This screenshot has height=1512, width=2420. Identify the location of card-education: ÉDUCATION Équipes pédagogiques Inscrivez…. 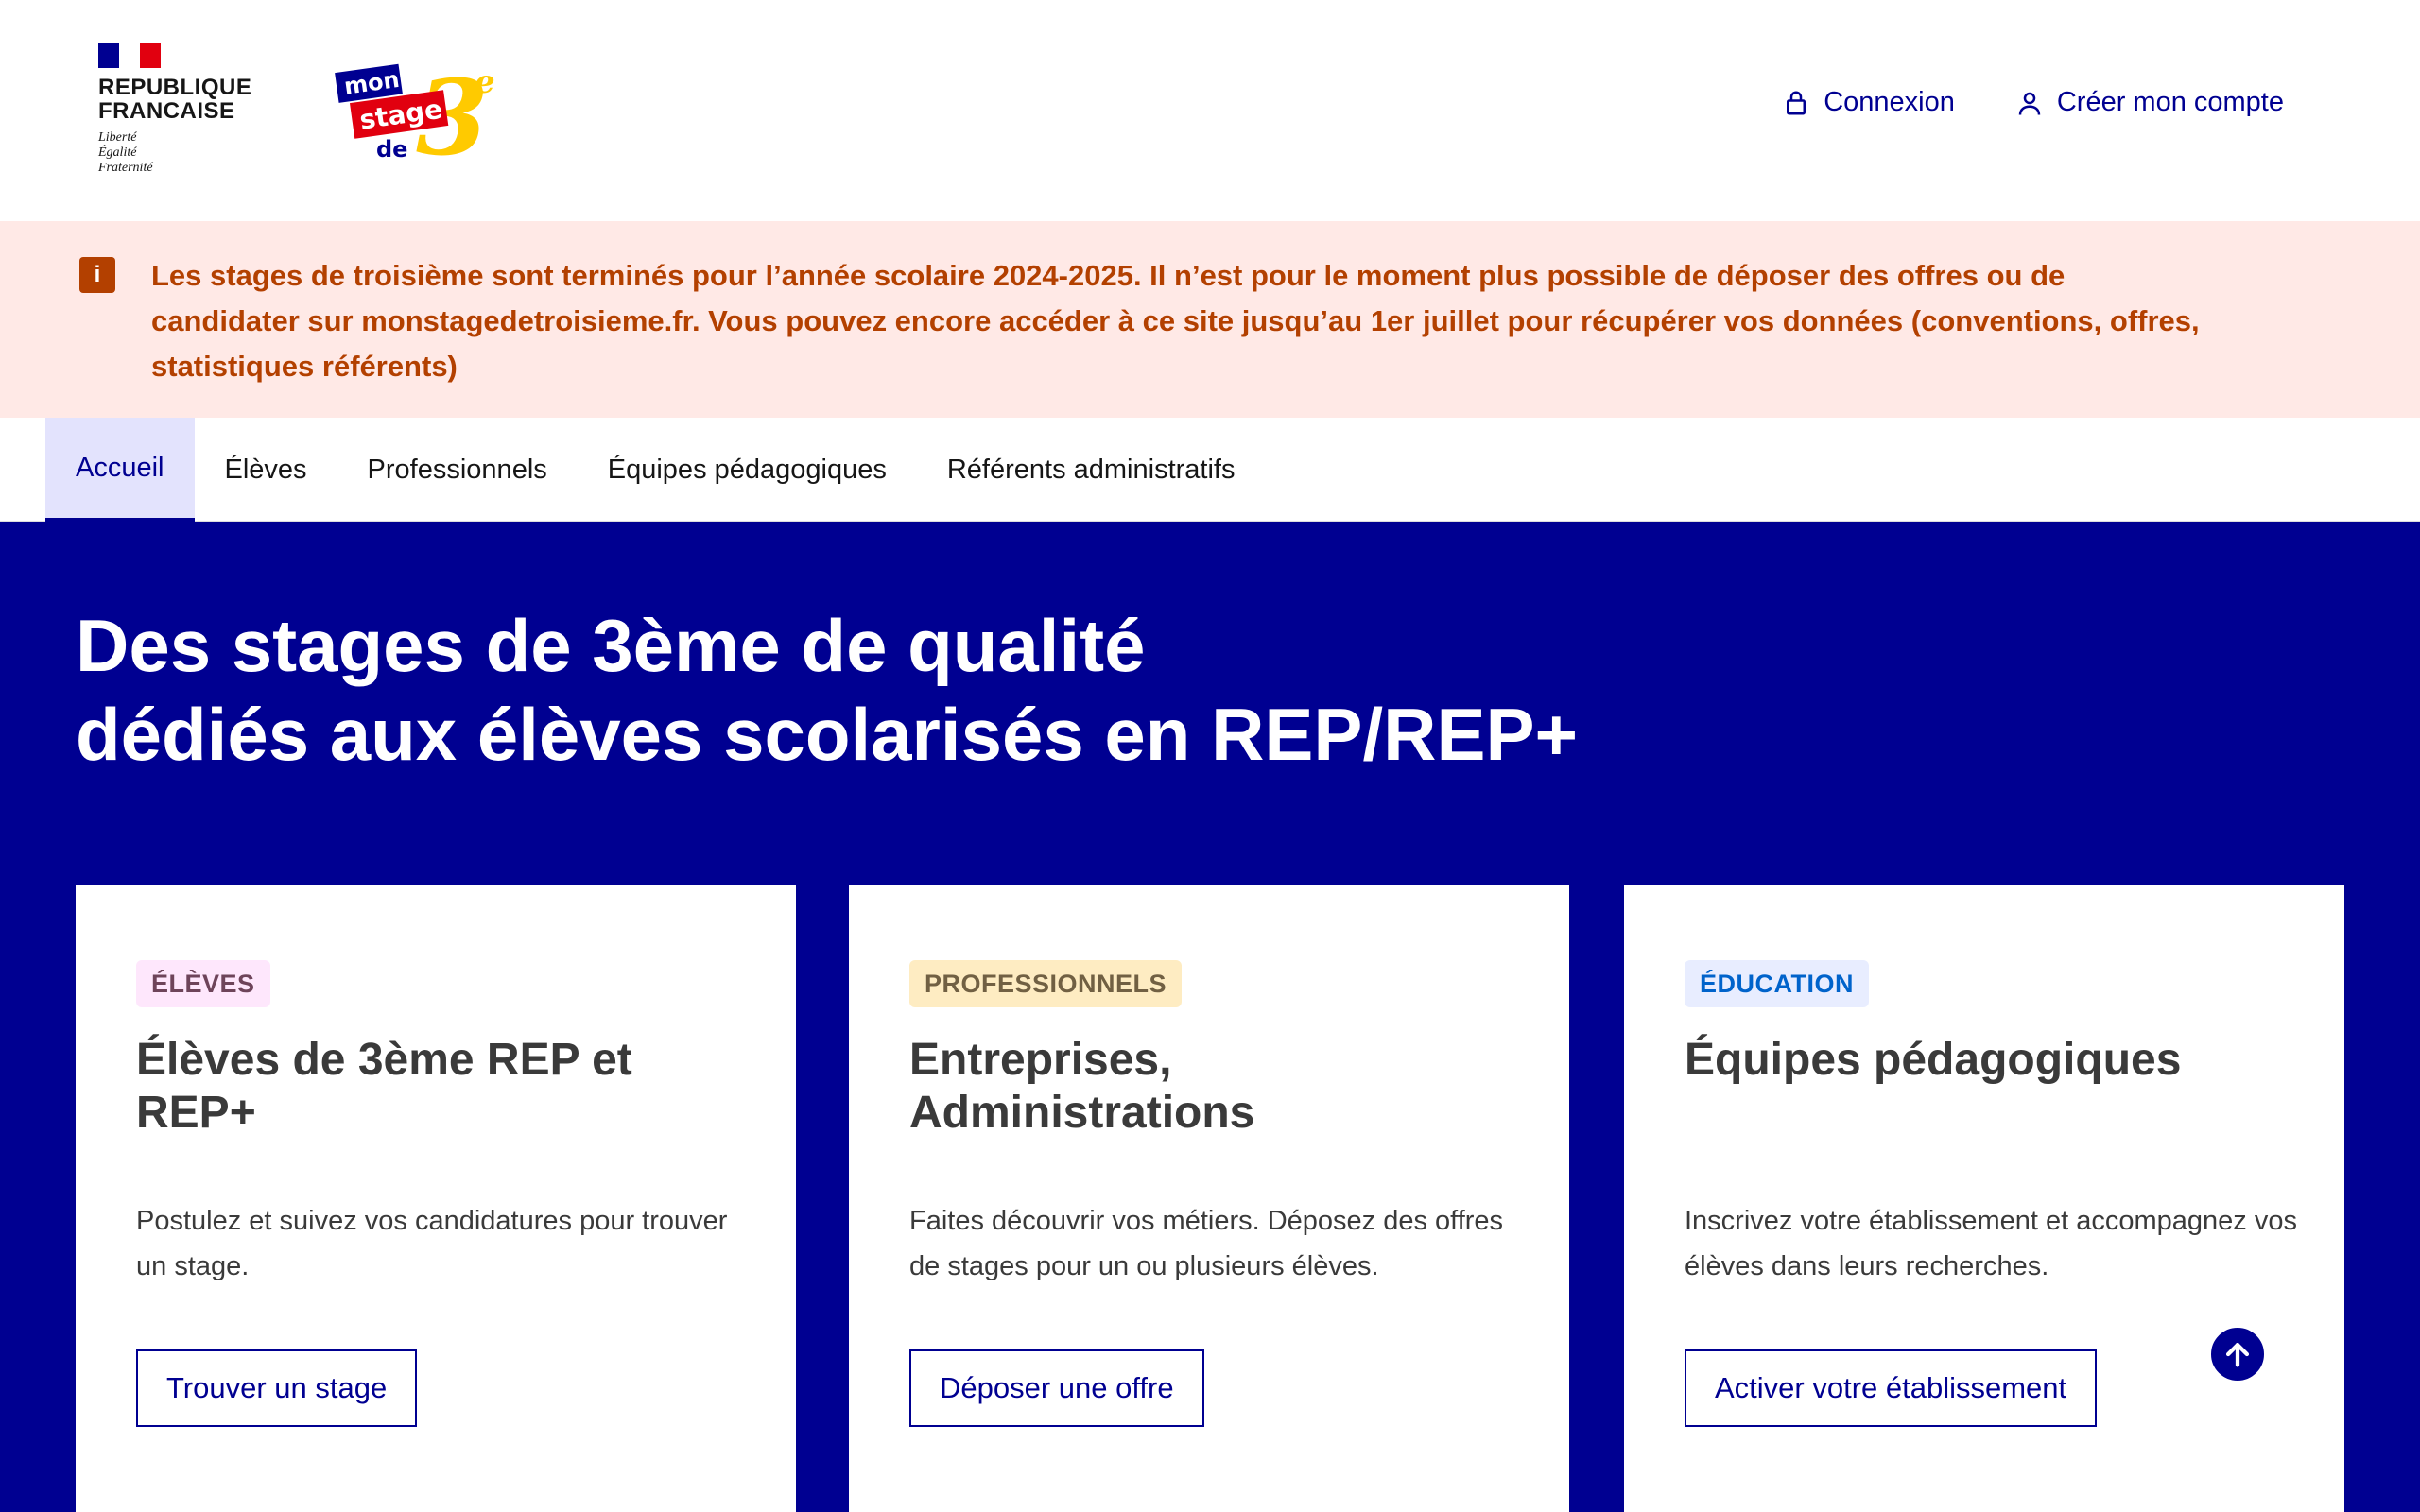
(1984, 1198).